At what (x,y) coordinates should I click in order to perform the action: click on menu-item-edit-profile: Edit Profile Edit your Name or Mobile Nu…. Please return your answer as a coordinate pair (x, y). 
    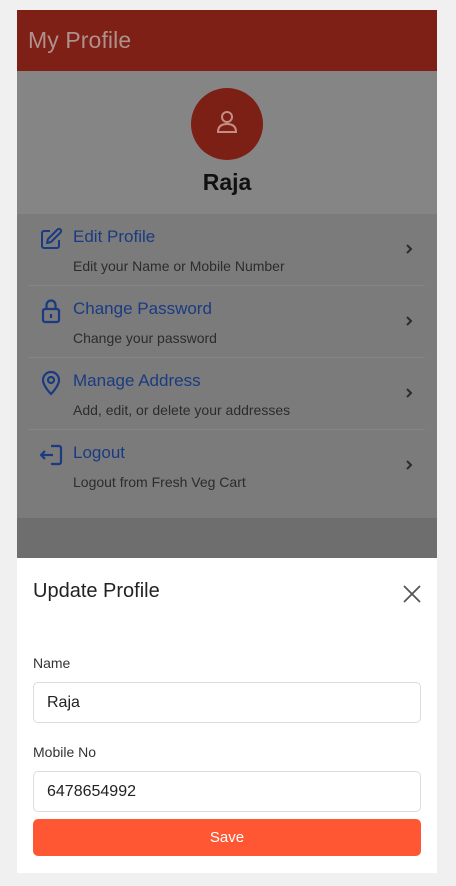
    Looking at the image, I should click on (226, 250).